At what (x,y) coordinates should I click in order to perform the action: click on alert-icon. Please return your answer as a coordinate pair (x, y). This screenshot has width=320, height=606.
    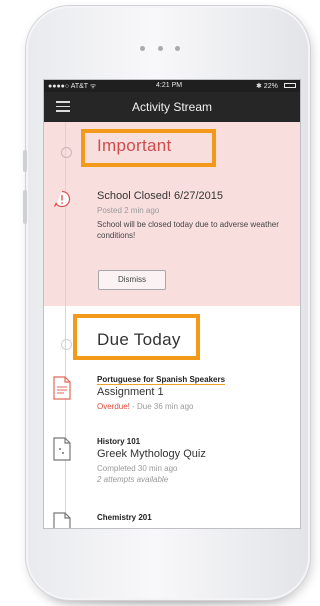
    Looking at the image, I should click on (62, 199).